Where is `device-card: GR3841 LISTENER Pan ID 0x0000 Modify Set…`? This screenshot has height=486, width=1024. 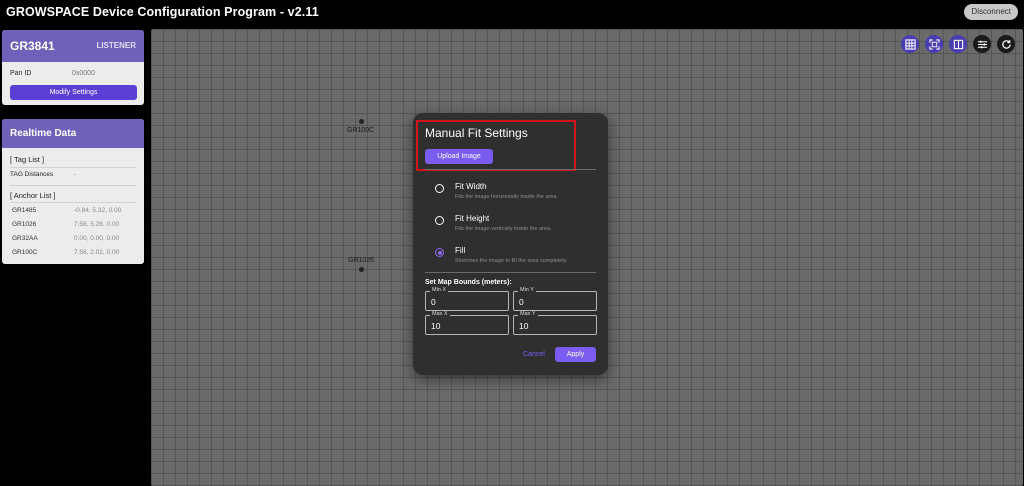 device-card: GR3841 LISTENER Pan ID 0x0000 Modify Set… is located at coordinates (73, 67).